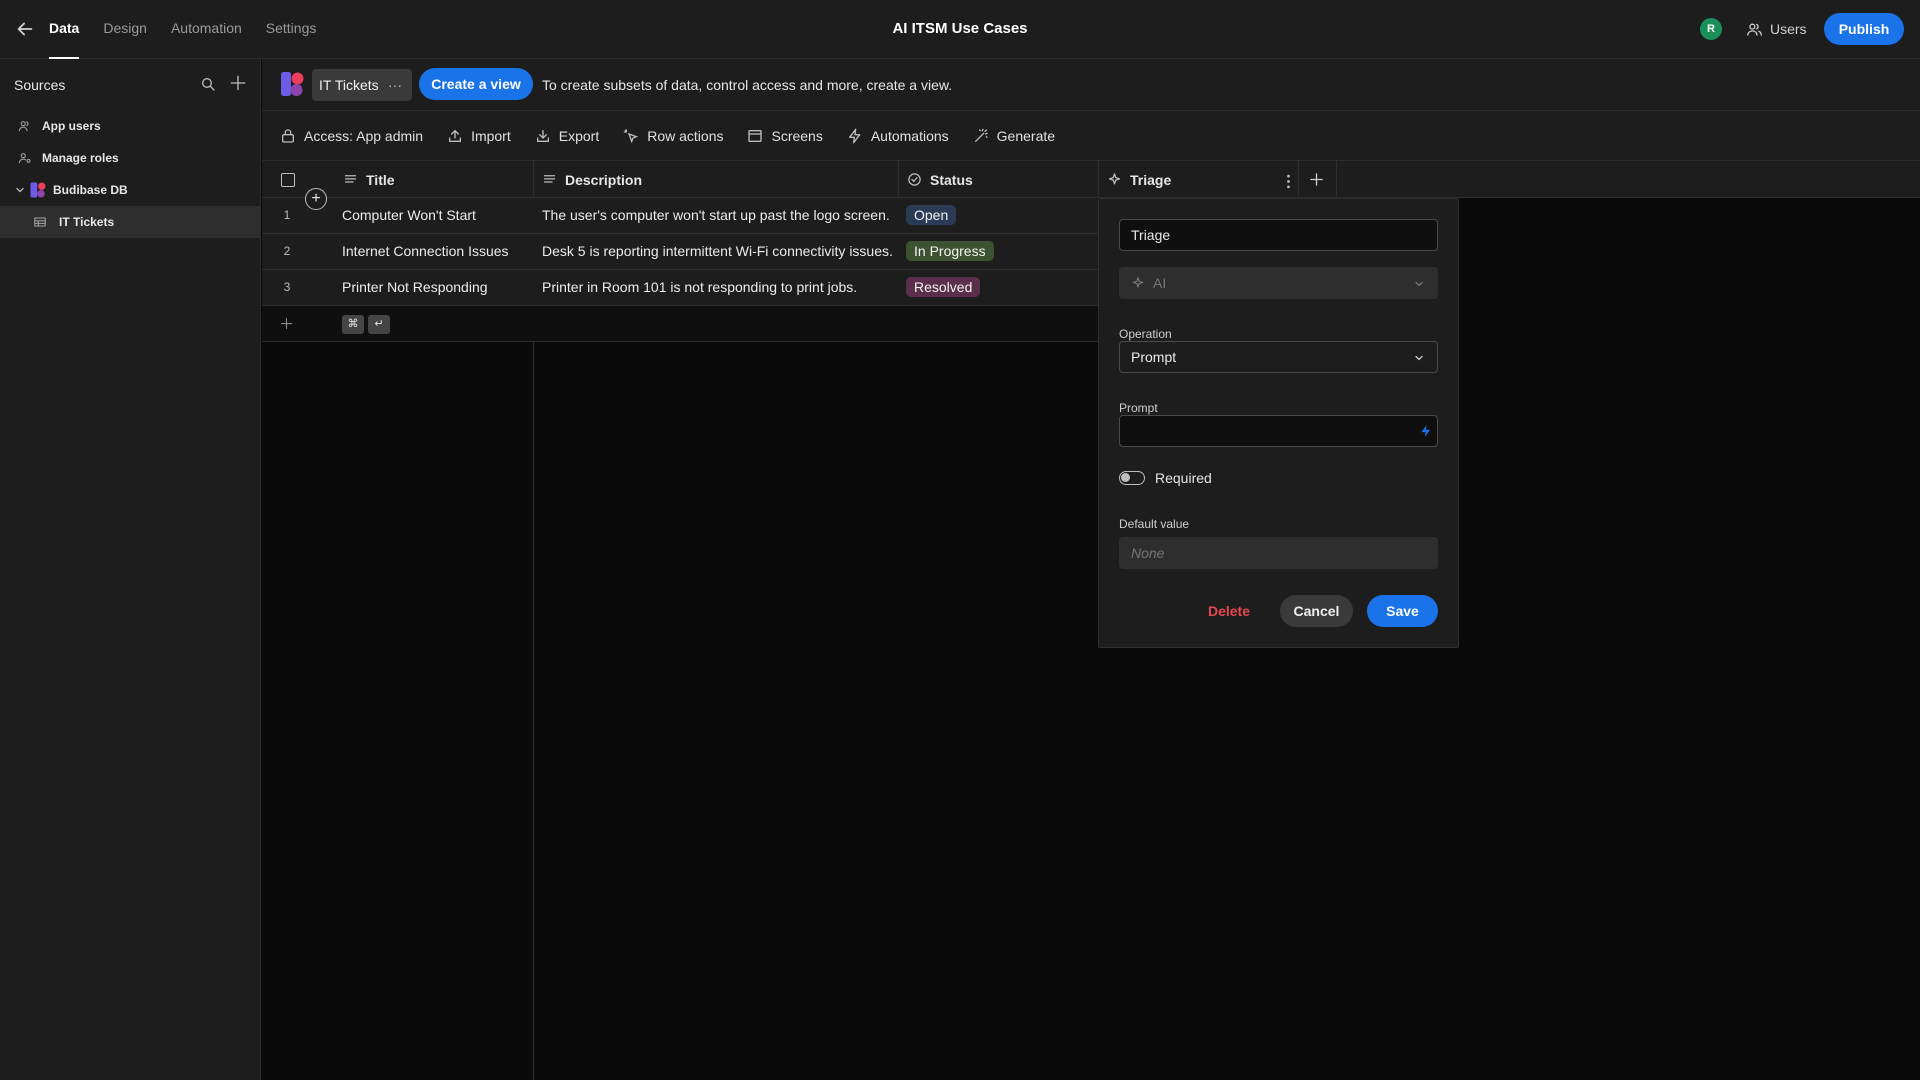 This screenshot has height=1080, width=1920. What do you see at coordinates (1278, 235) in the screenshot?
I see `column-name-input` at bounding box center [1278, 235].